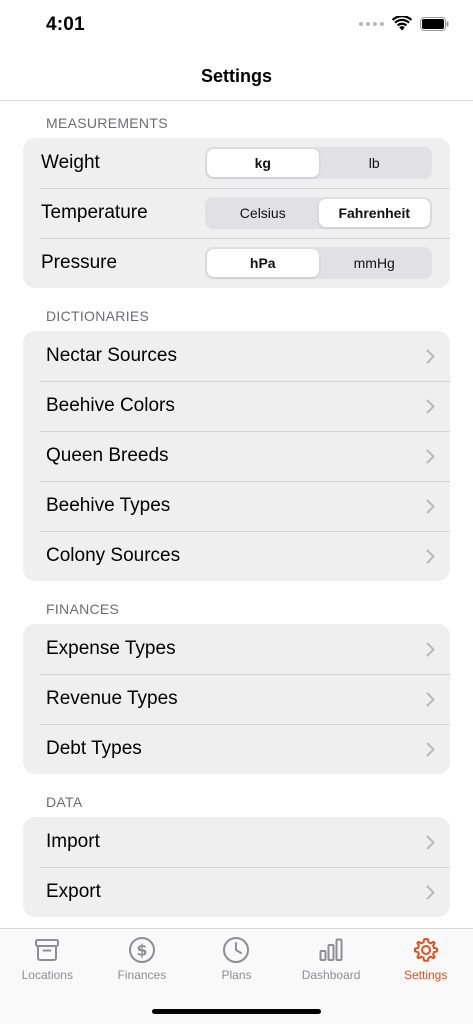  Describe the element at coordinates (107, 455) in the screenshot. I see `list-item-label: Queen Breeds` at that location.